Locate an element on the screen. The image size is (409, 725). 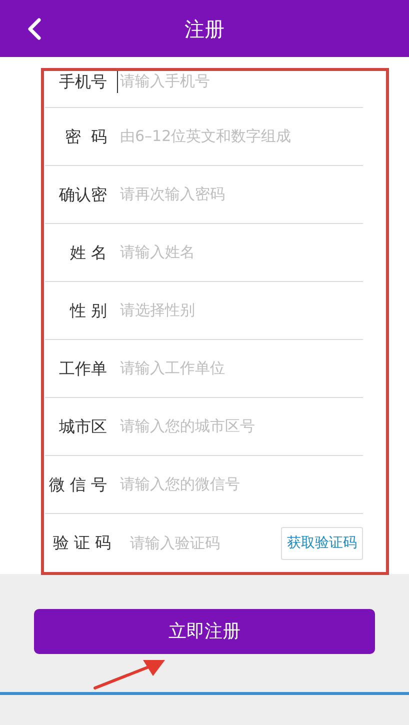
input-field: 请输入工作单位 is located at coordinates (240, 368).